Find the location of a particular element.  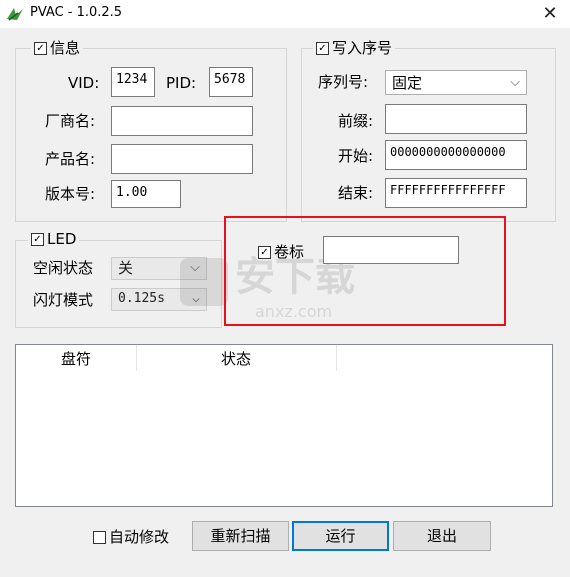

prefix-input is located at coordinates (456, 119).